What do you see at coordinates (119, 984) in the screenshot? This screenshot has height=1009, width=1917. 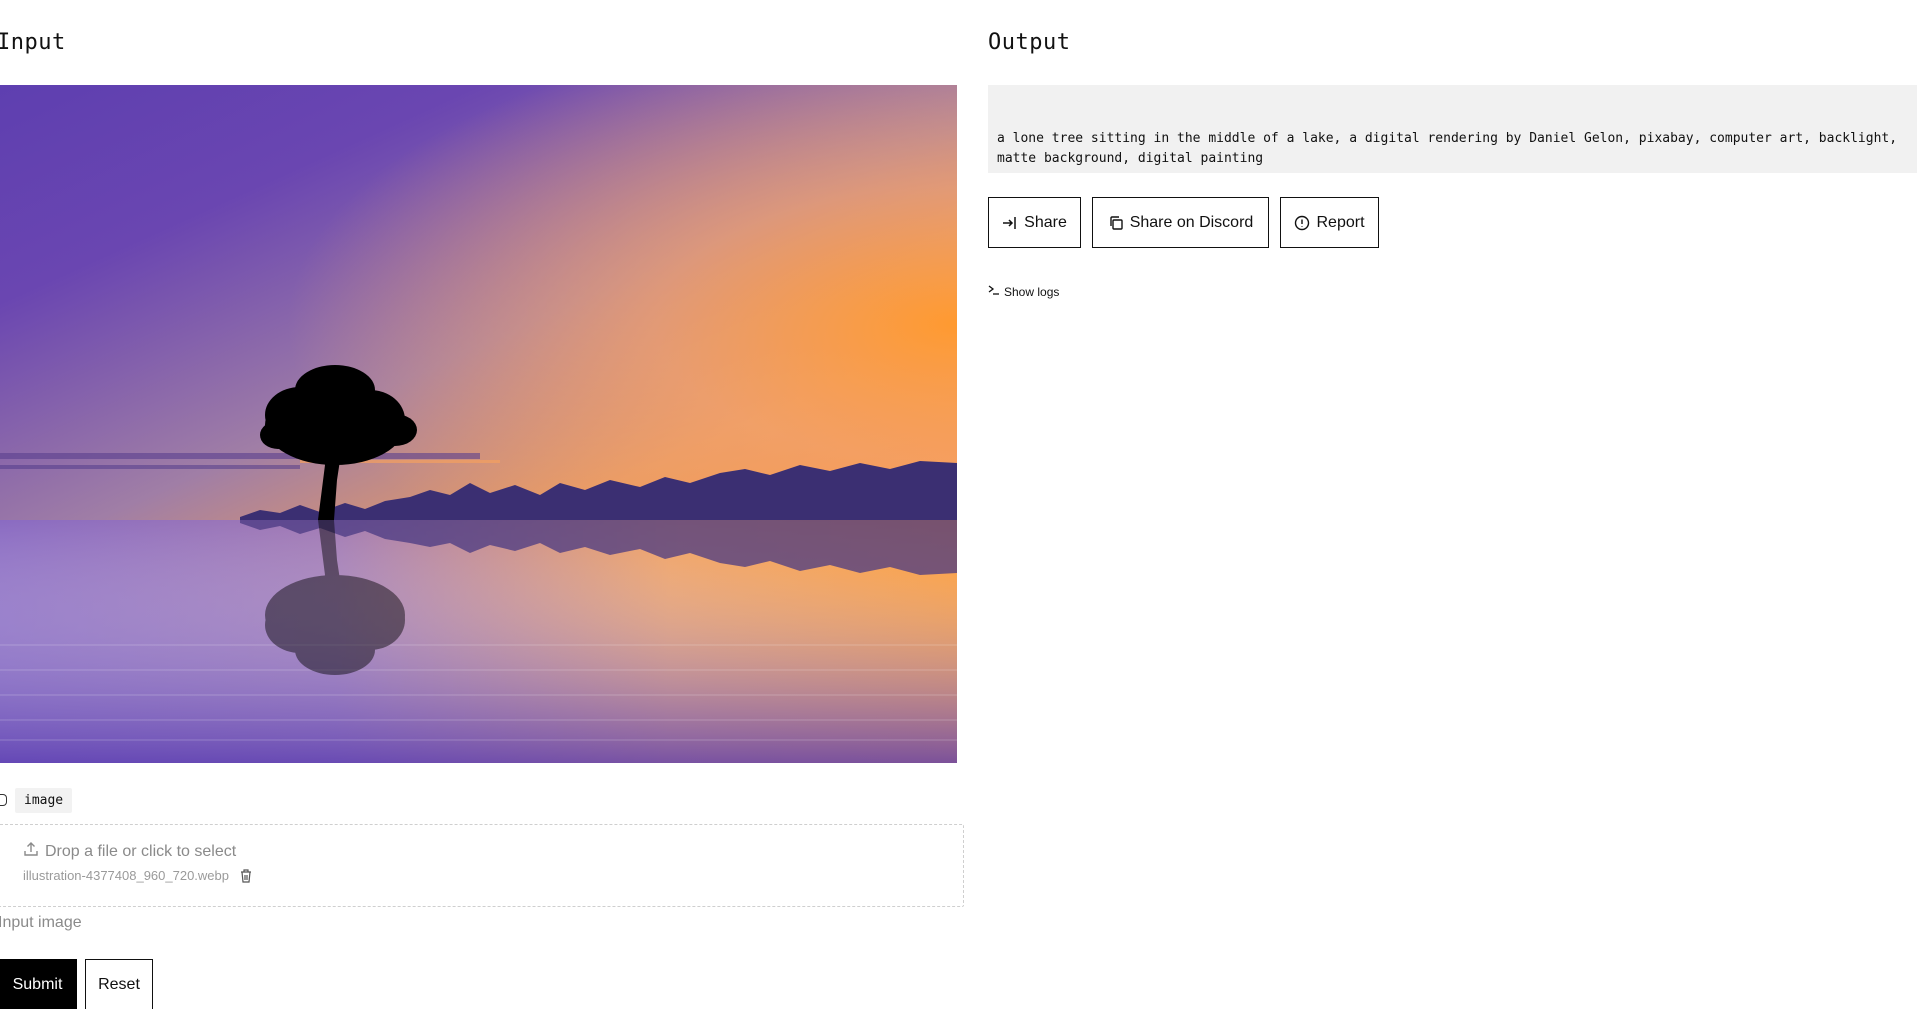 I see `reset-button: Reset` at bounding box center [119, 984].